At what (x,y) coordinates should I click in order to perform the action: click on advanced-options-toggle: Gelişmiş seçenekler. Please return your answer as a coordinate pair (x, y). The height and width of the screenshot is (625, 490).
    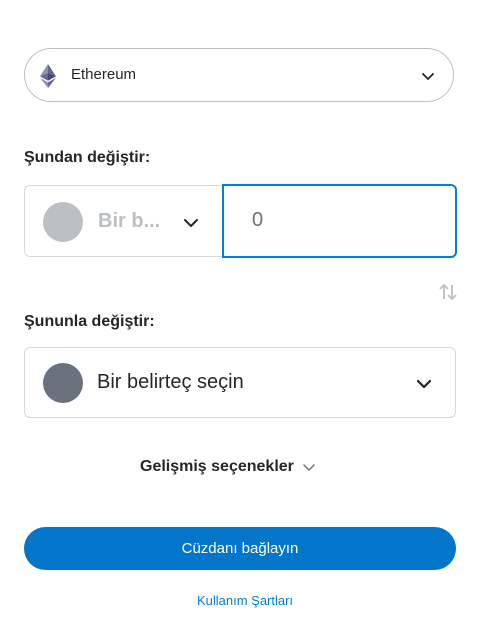
    Looking at the image, I should click on (228, 467).